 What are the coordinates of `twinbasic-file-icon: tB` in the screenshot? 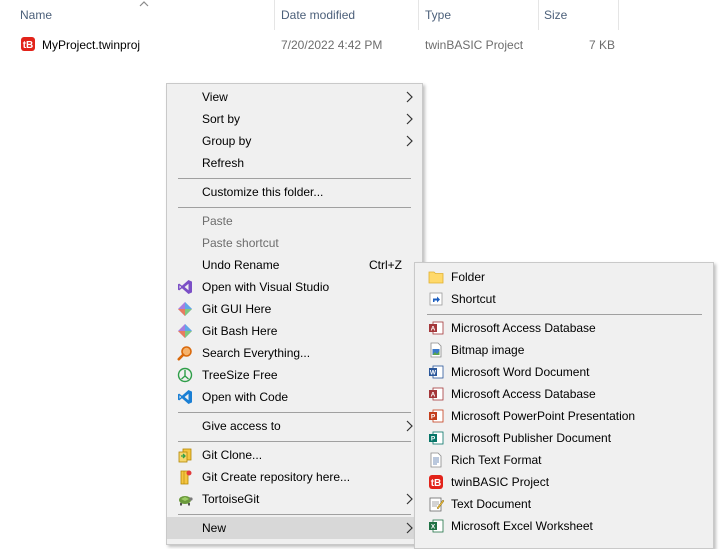 It's located at (28, 44).